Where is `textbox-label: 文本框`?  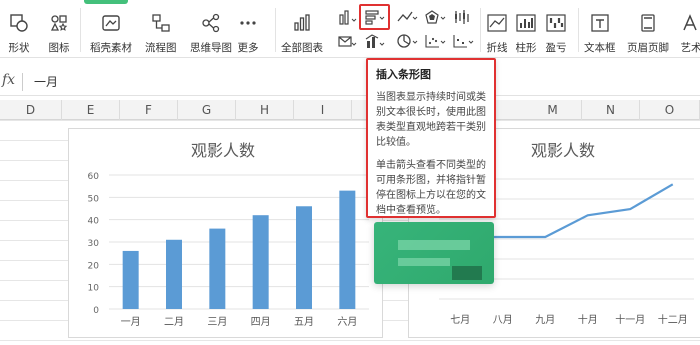
textbox-label: 文本框 is located at coordinates (600, 48).